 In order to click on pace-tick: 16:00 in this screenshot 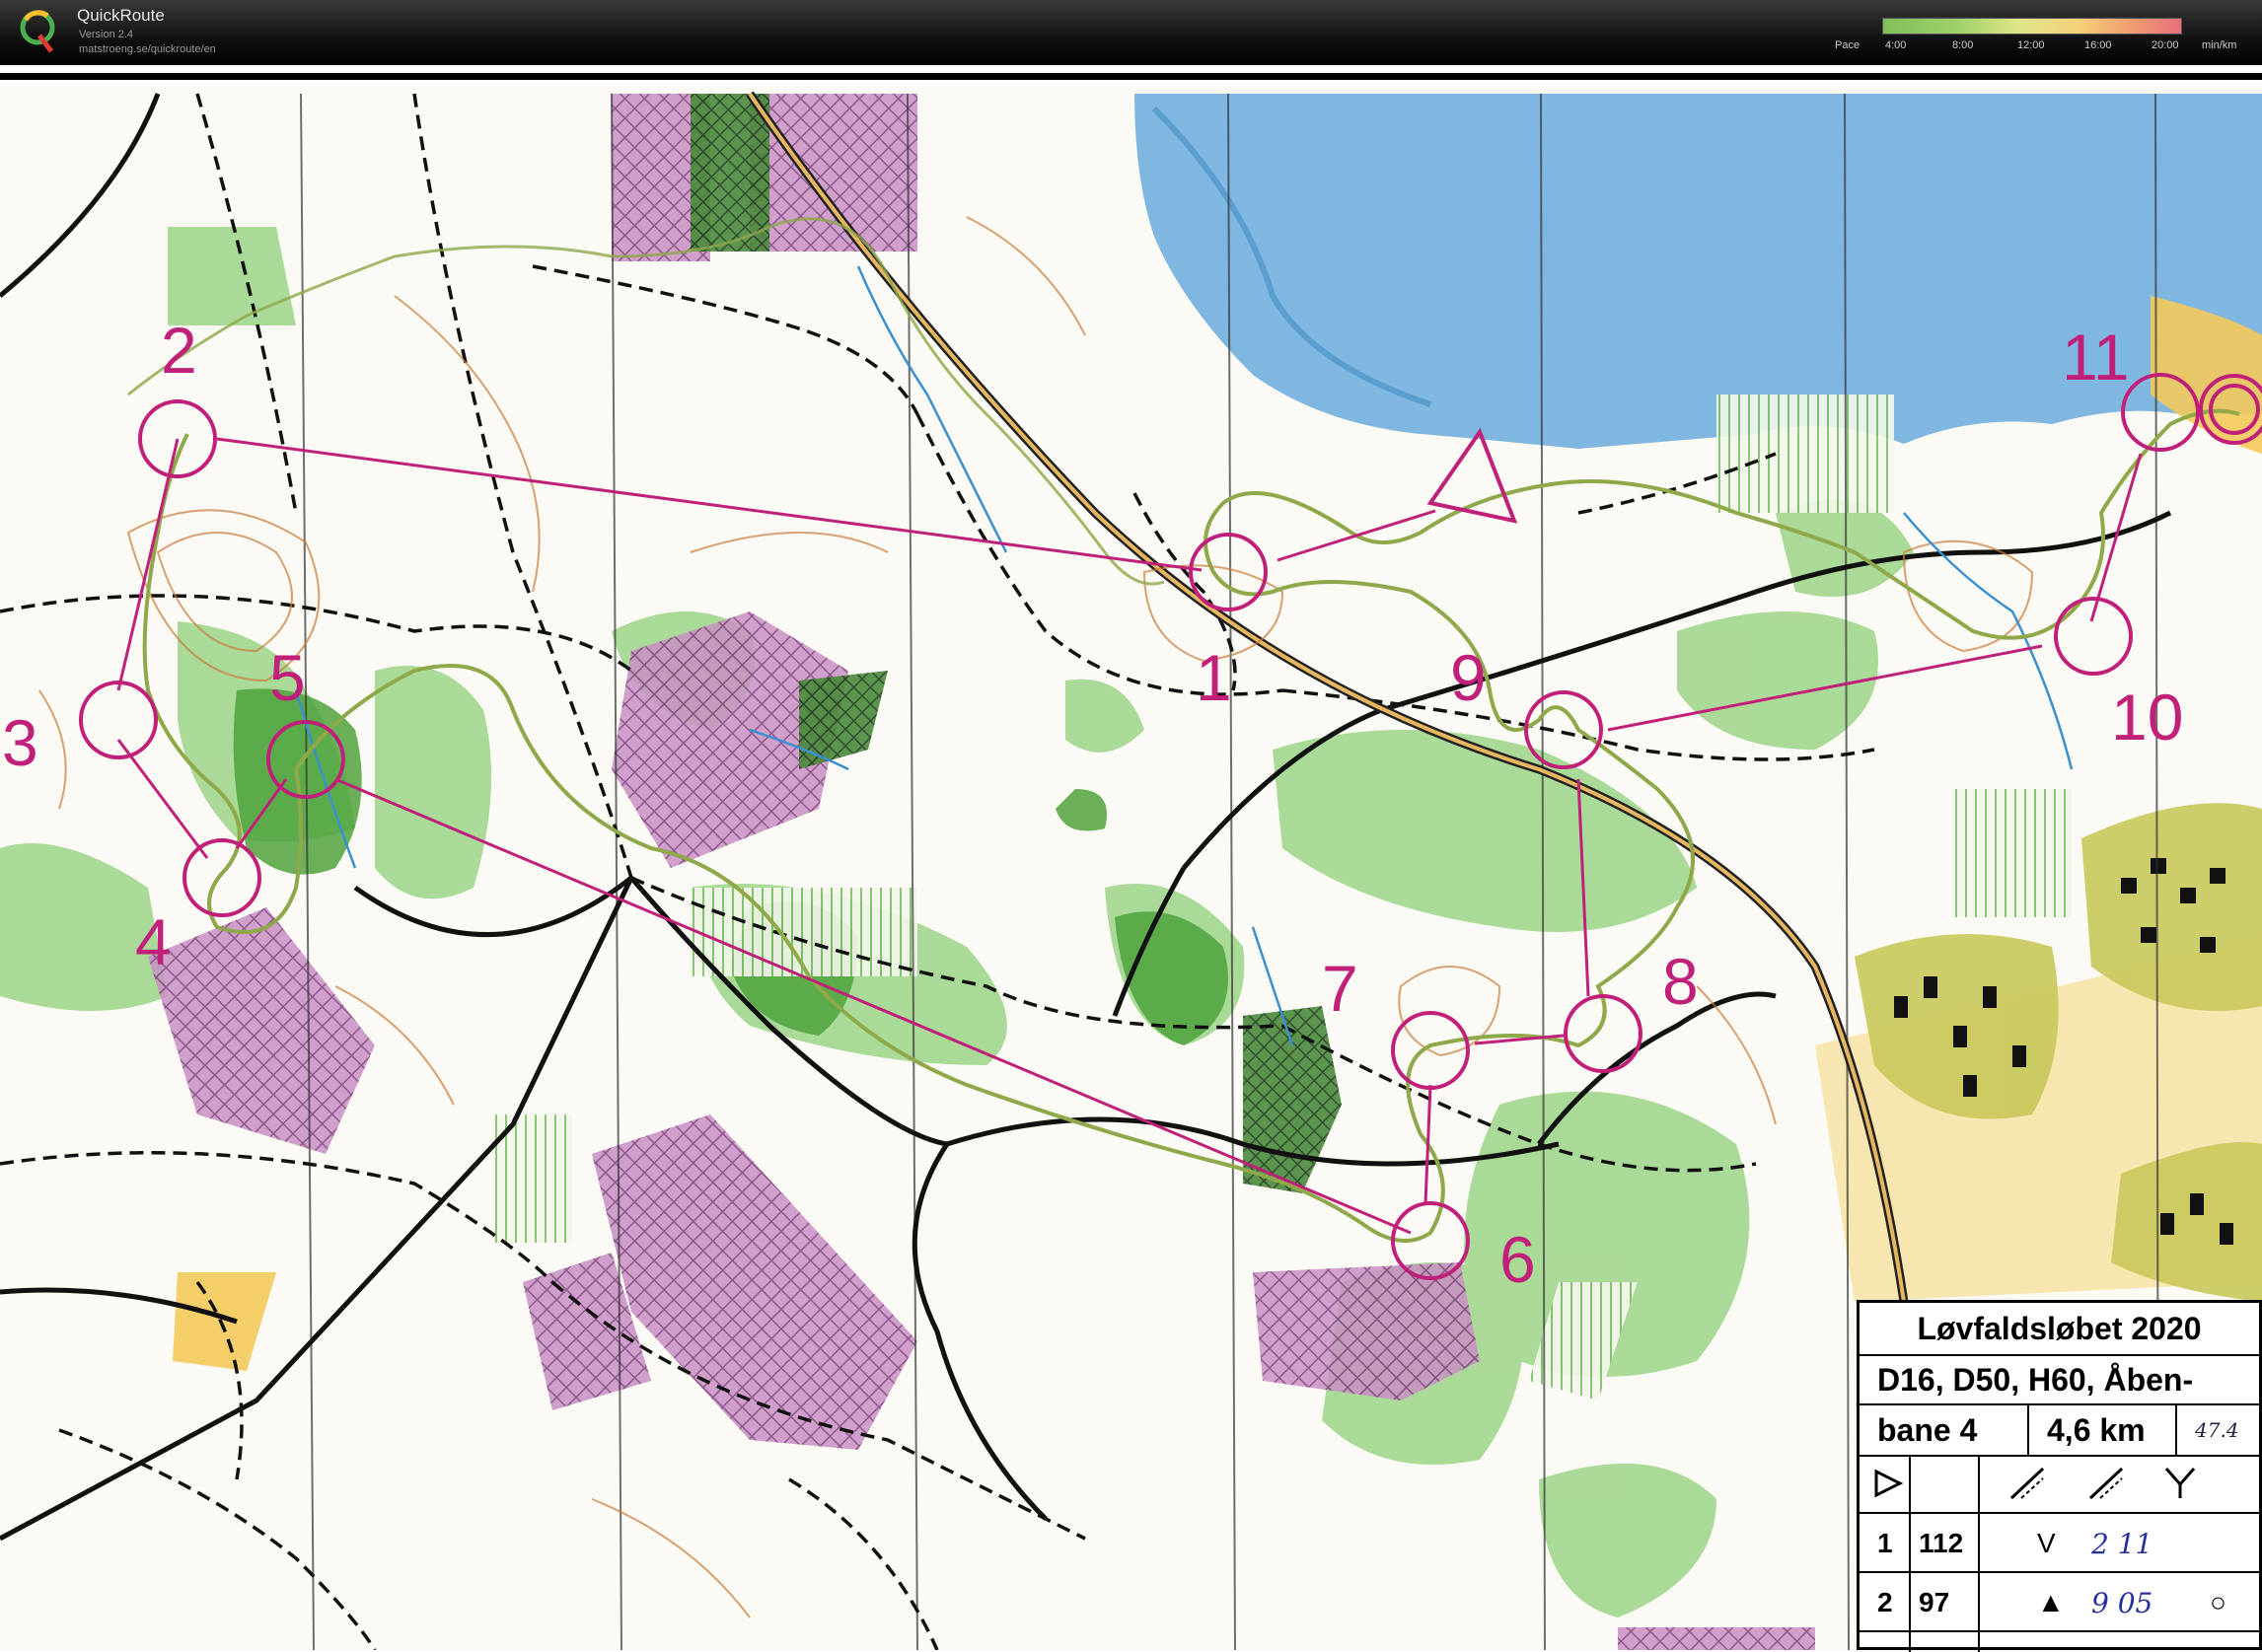, I will do `click(2098, 45)`.